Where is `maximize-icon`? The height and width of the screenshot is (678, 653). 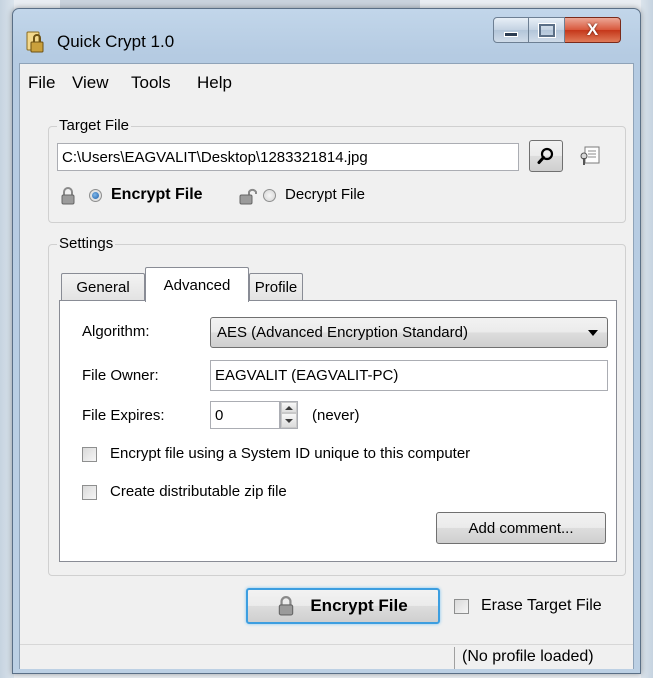 maximize-icon is located at coordinates (546, 30).